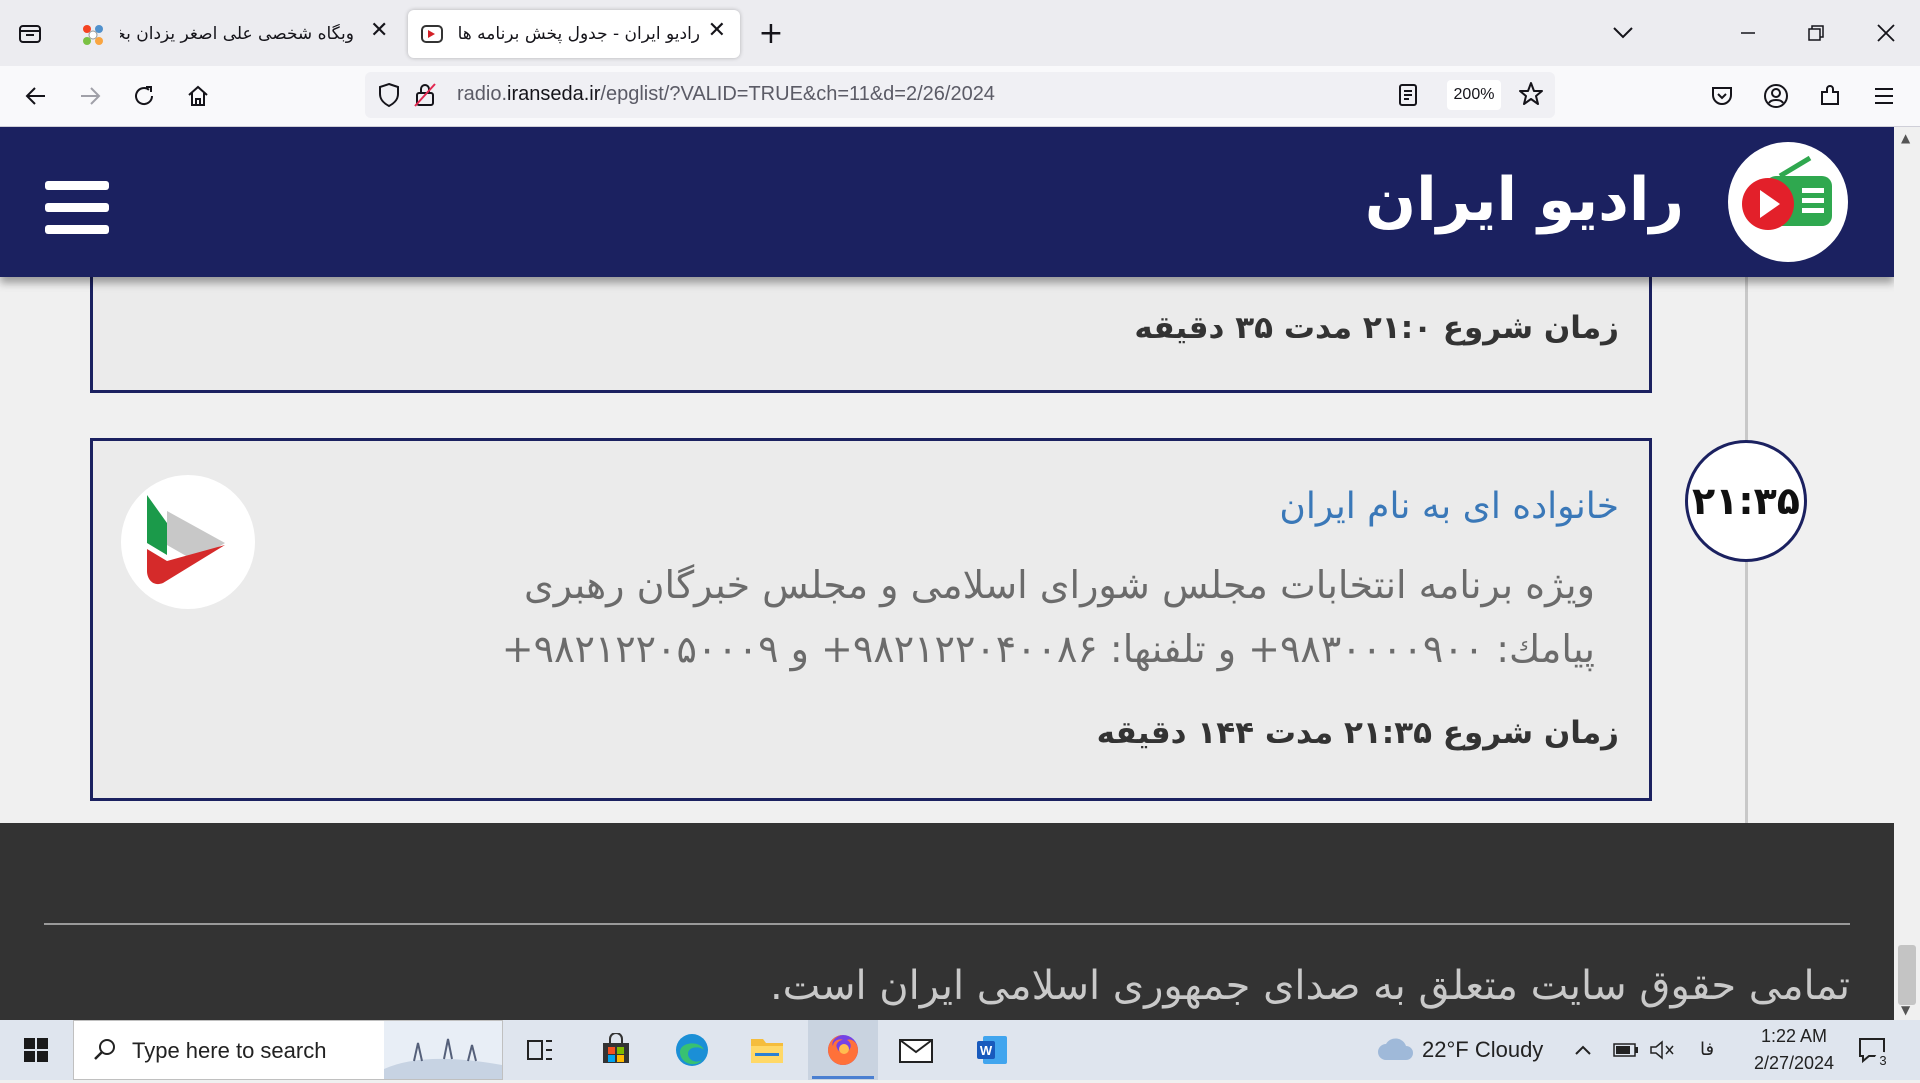 The height and width of the screenshot is (1083, 1920). I want to click on shield-icon, so click(389, 97).